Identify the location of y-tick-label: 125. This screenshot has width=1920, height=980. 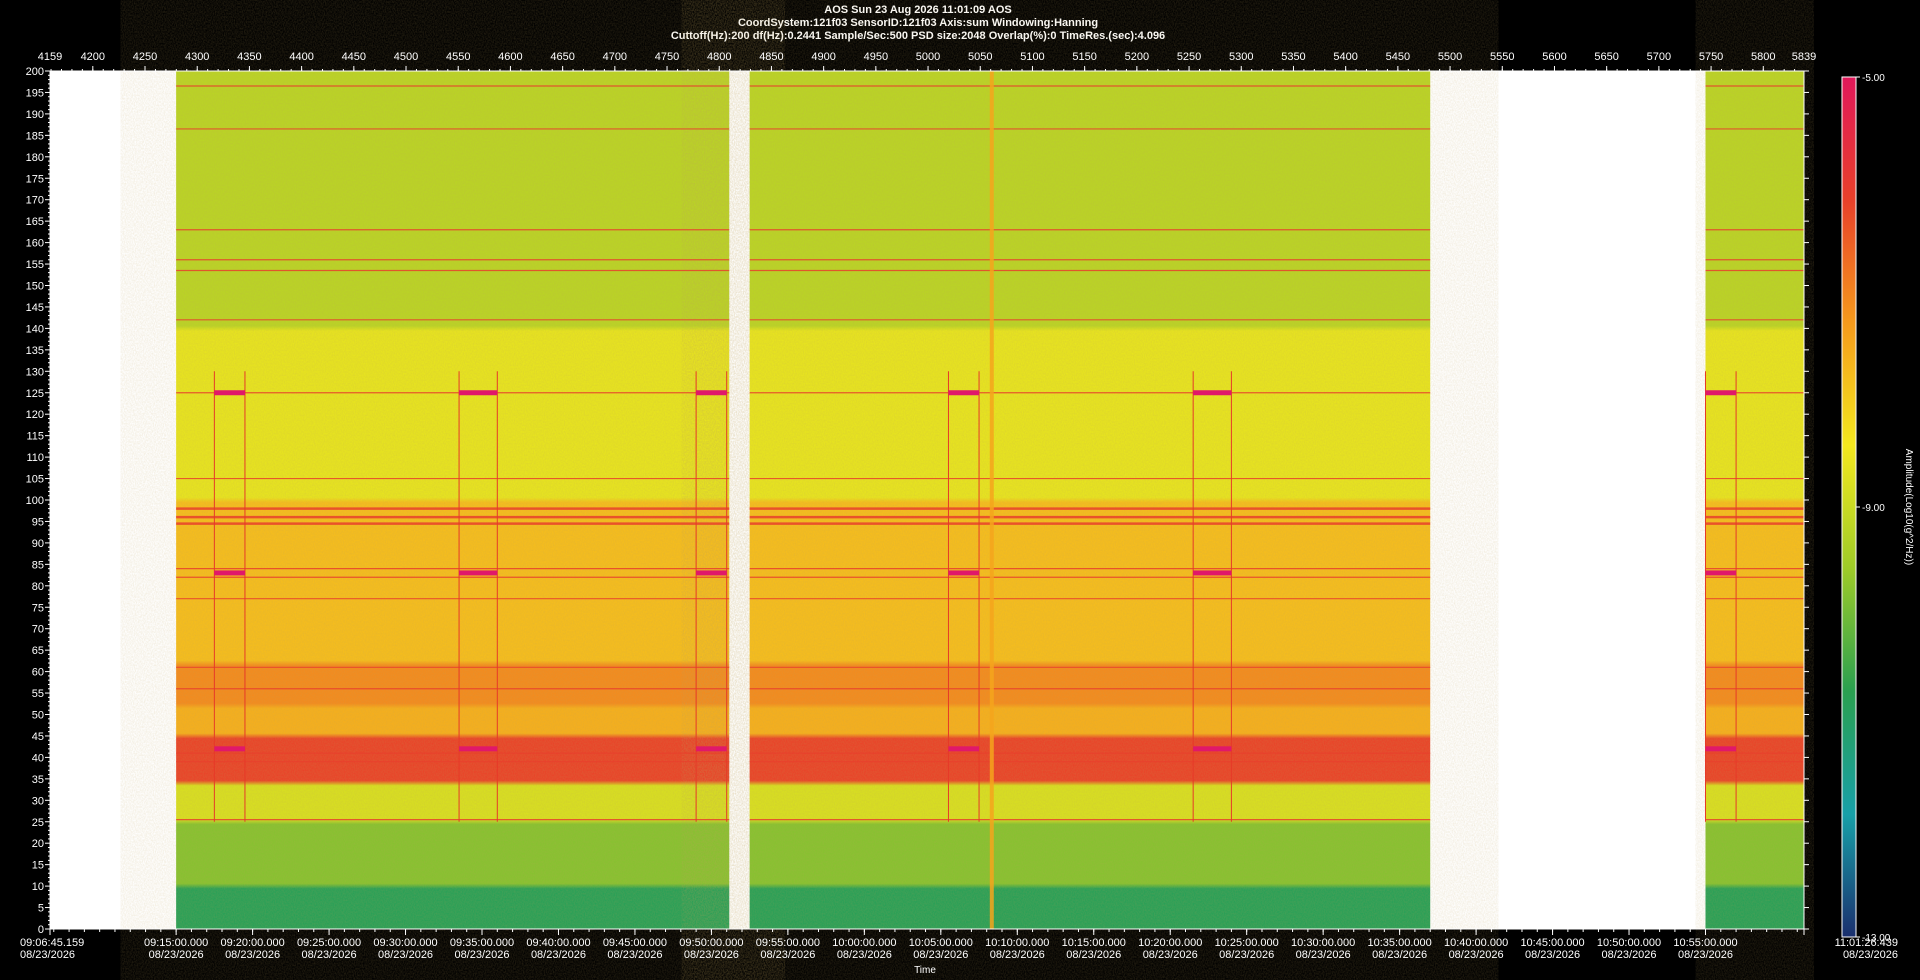
(35, 394).